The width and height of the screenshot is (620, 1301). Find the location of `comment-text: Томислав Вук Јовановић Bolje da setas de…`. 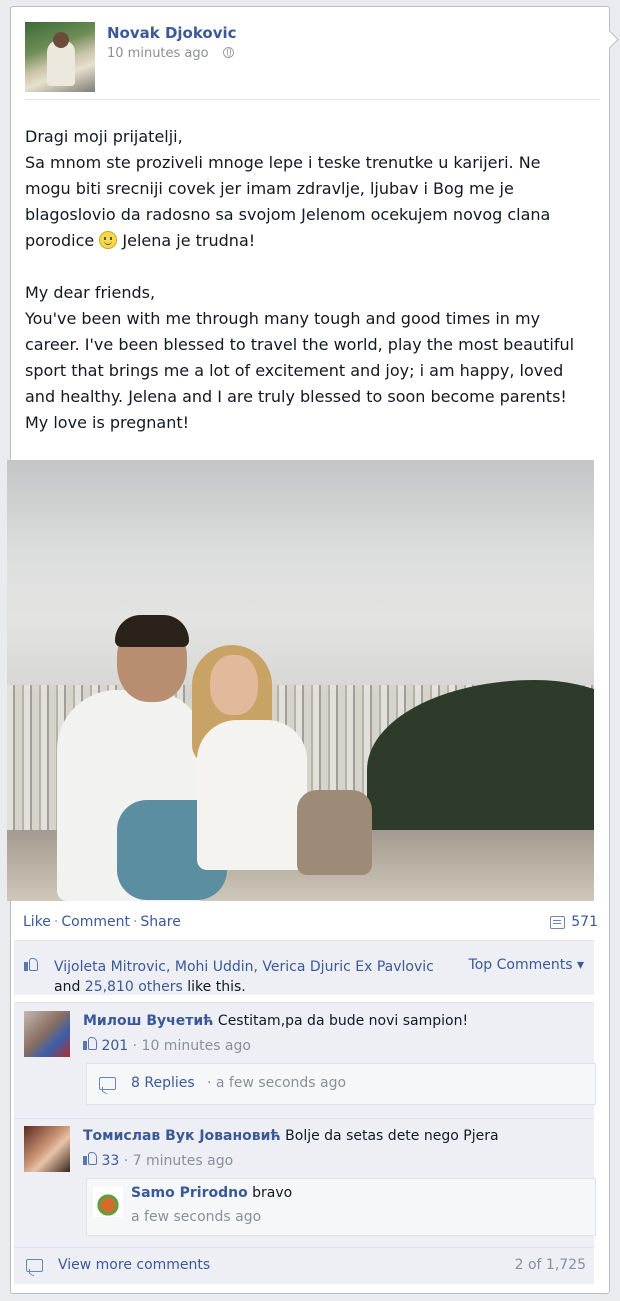

comment-text: Томислав Вук Јовановић Bolje da setas de… is located at coordinates (291, 1136).